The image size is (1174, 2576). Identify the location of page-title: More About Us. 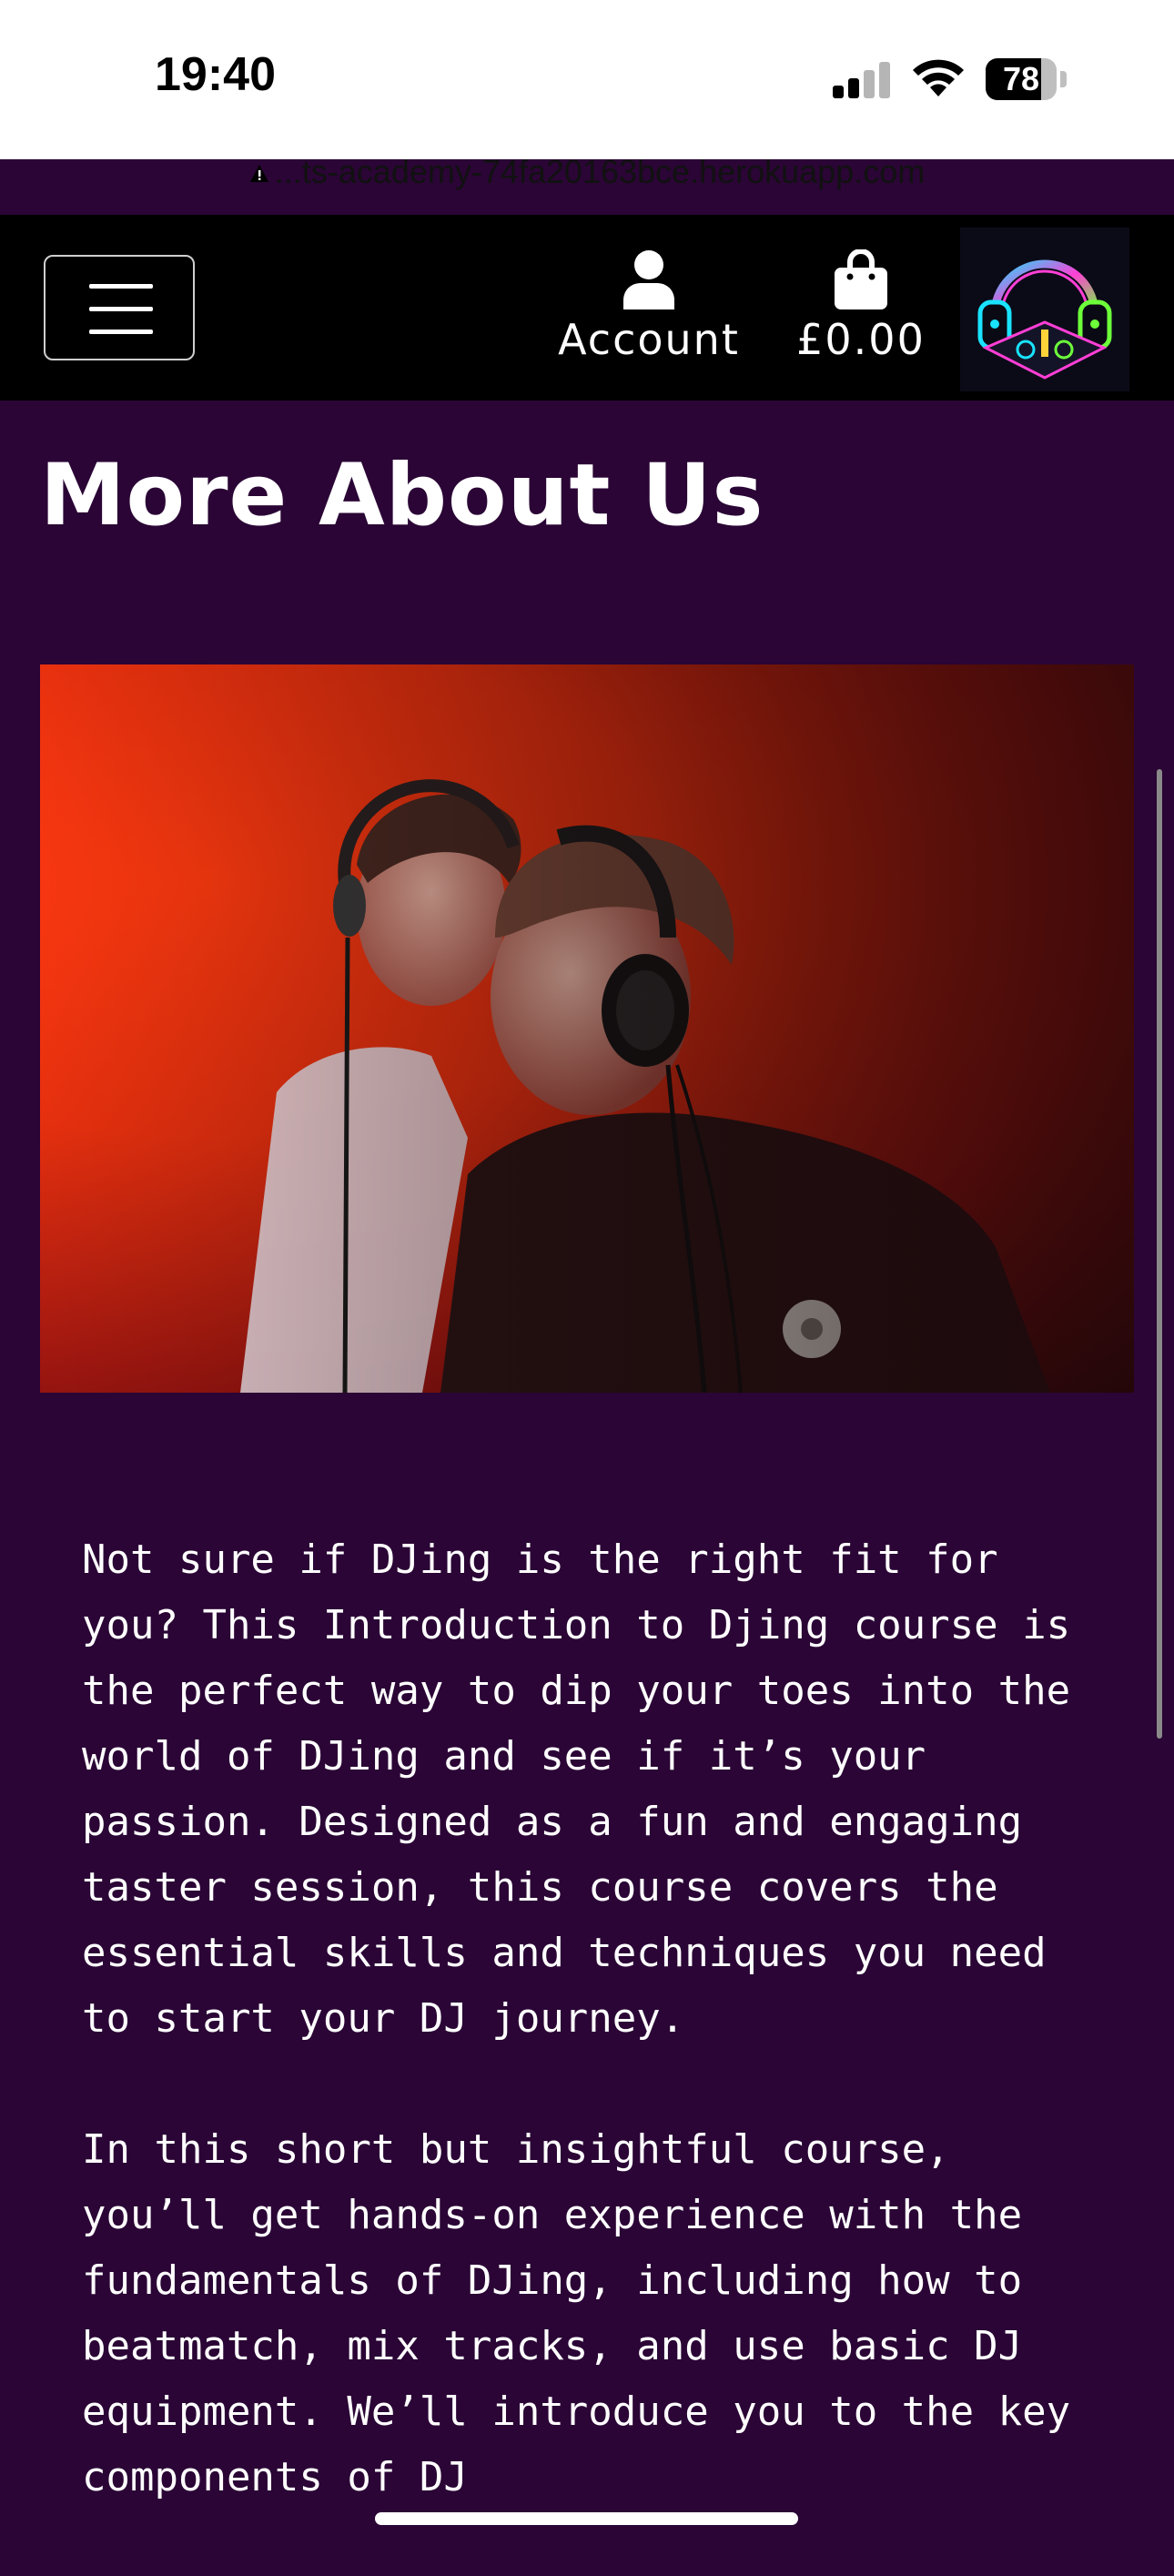
(402, 495).